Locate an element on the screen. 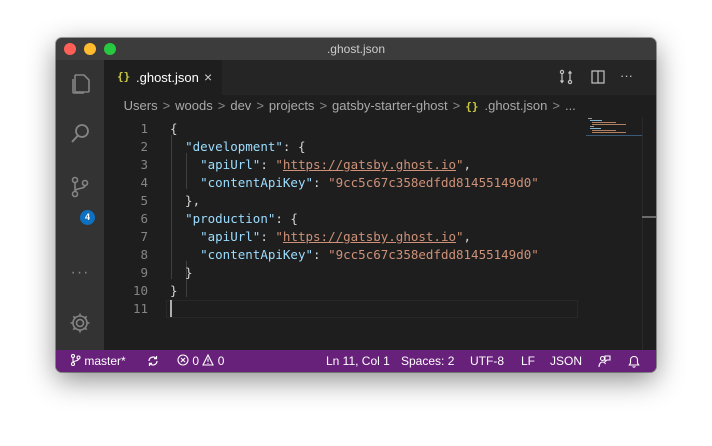 Image resolution: width=712 pixels, height=446 pixels. end-of-line: LF is located at coordinates (528, 361).